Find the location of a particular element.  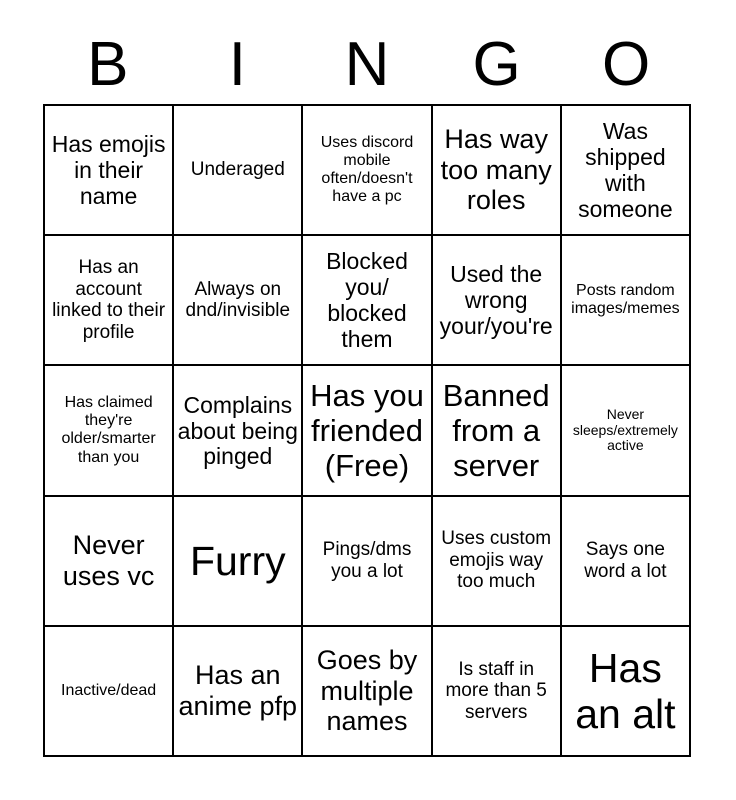

bingo-header-letters: B I N G O is located at coordinates (367, 65).